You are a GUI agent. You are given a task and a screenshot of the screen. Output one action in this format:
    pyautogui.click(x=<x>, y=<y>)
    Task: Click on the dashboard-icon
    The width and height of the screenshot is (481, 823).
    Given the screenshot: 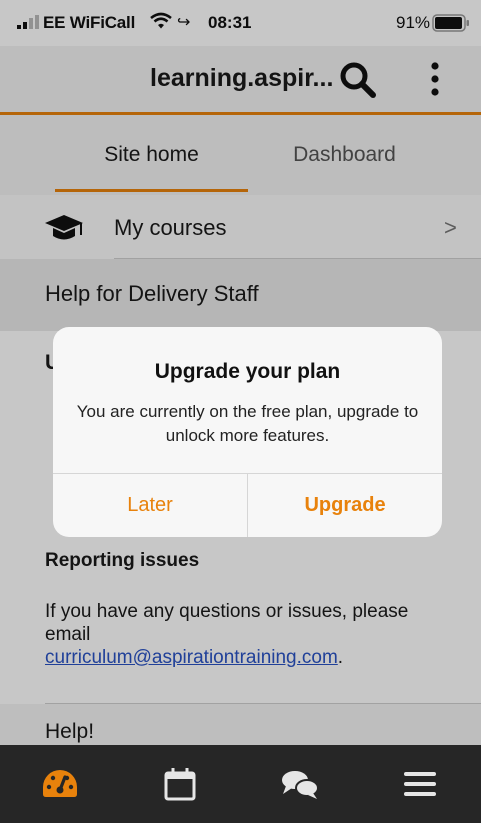 What is the action you would take?
    pyautogui.click(x=60, y=783)
    